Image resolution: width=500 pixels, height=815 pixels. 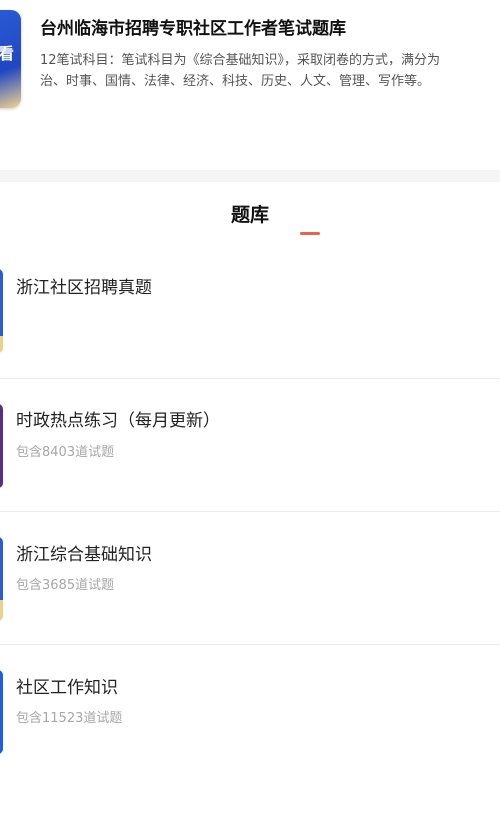 I want to click on item-count: 包含11523道试题, so click(x=69, y=718).